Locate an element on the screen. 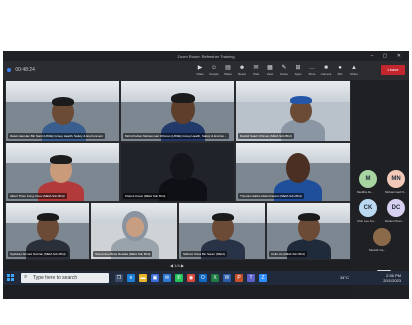  participants-icon: ☺ is located at coordinates (214, 68).